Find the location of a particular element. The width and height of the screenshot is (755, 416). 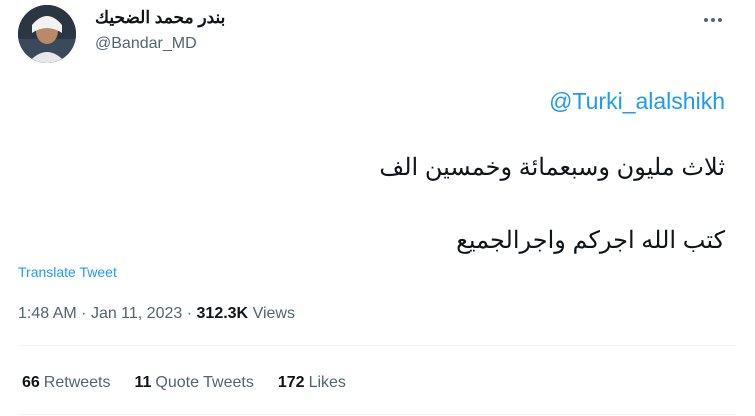

engagement-stats: 66 Retweets 11 Quote Tweets 172 Likes is located at coordinates (184, 383).